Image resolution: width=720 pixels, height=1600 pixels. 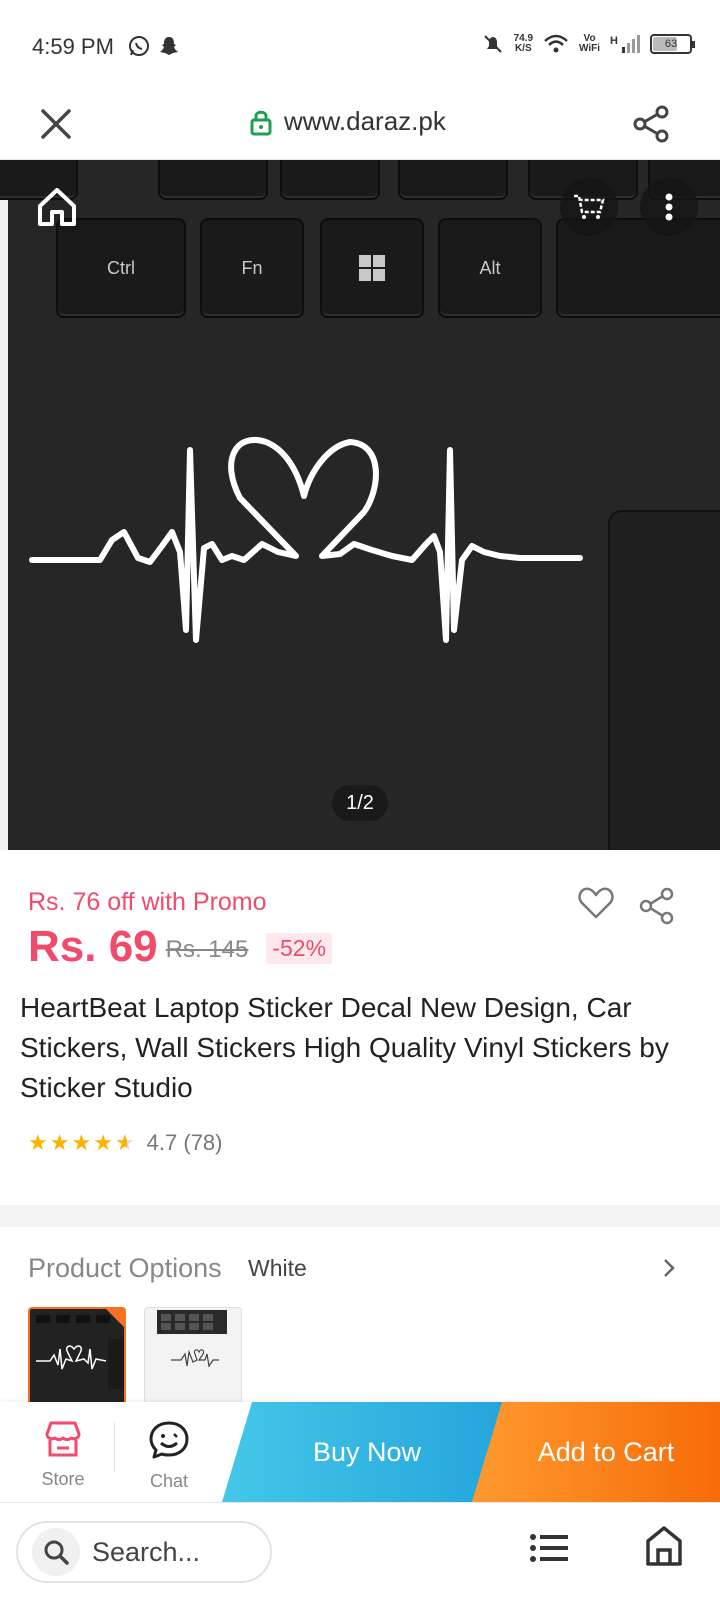 I want to click on close-icon, so click(x=56, y=124).